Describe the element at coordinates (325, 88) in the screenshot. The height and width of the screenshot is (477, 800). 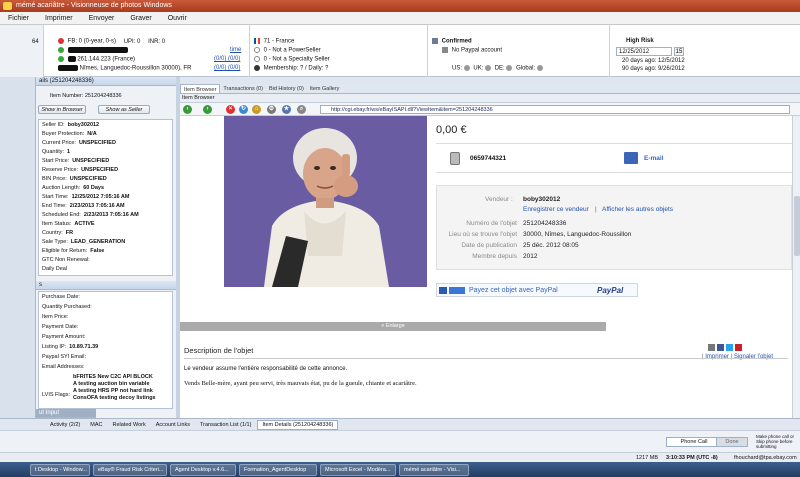
I see `tab-item-gallery: Item Gallery` at that location.